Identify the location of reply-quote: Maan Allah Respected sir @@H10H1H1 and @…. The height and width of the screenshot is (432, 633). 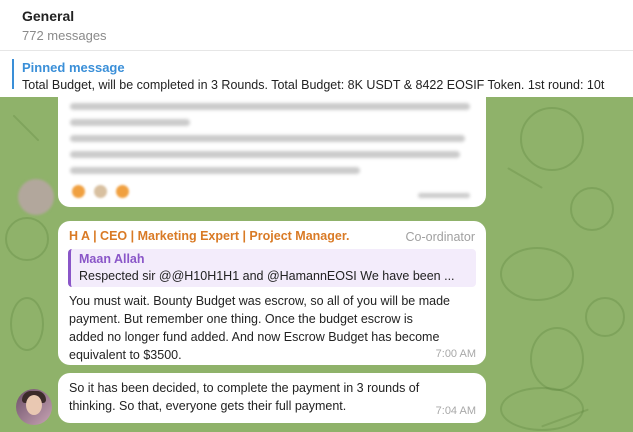
(272, 268).